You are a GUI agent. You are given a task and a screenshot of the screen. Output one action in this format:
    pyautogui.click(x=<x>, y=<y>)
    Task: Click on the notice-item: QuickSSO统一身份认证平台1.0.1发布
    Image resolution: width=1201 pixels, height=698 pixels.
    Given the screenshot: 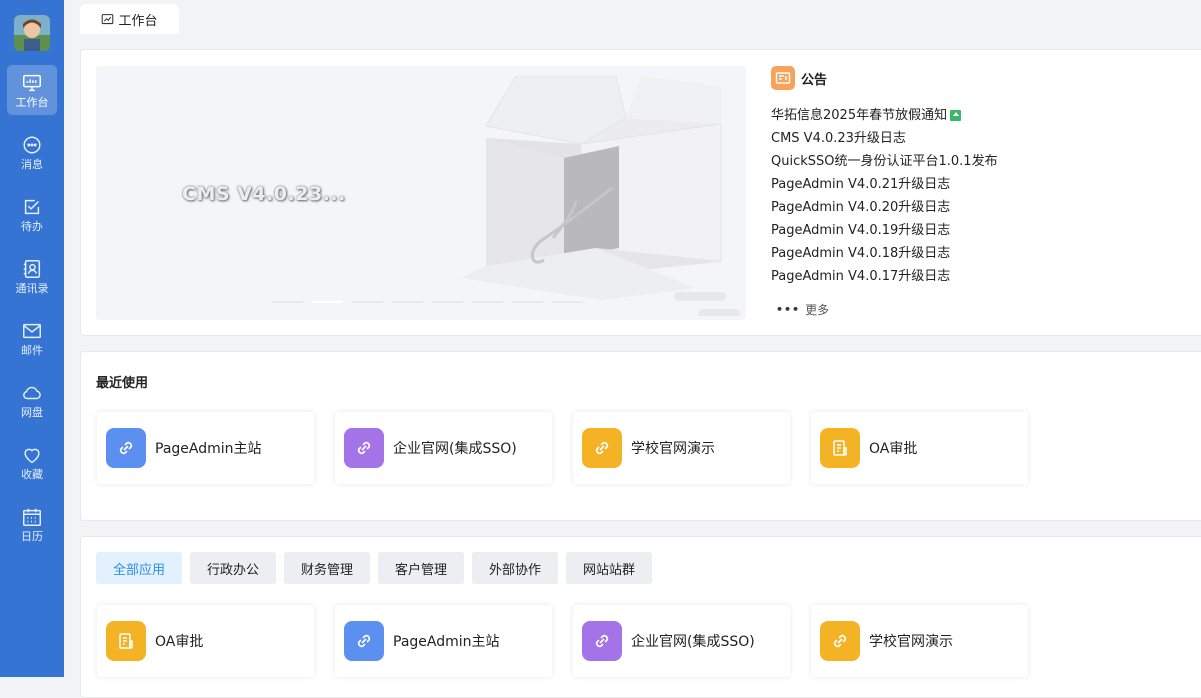 What is the action you would take?
    pyautogui.click(x=884, y=161)
    